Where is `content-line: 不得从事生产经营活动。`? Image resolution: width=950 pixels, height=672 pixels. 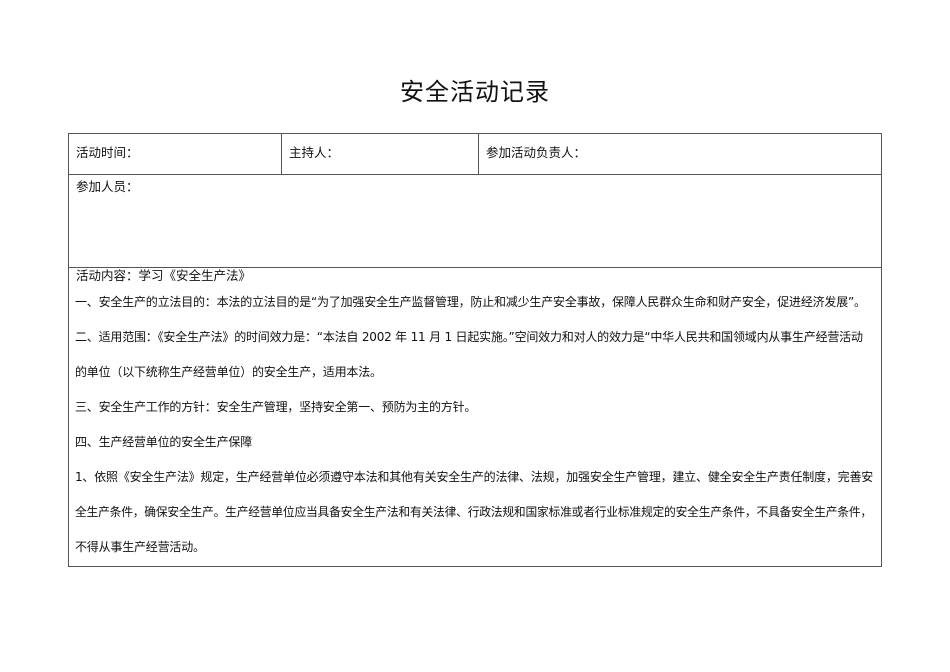
content-line: 不得从事生产经营活动。 is located at coordinates (140, 547).